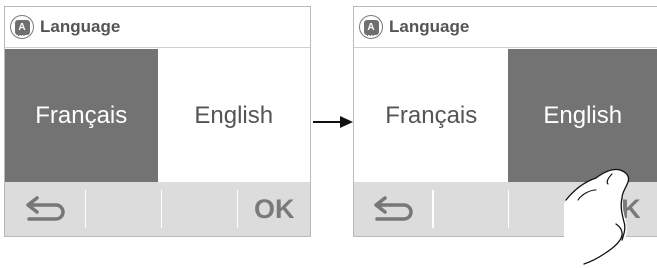 This screenshot has width=657, height=268. What do you see at coordinates (233, 115) in the screenshot?
I see `option-english: English` at bounding box center [233, 115].